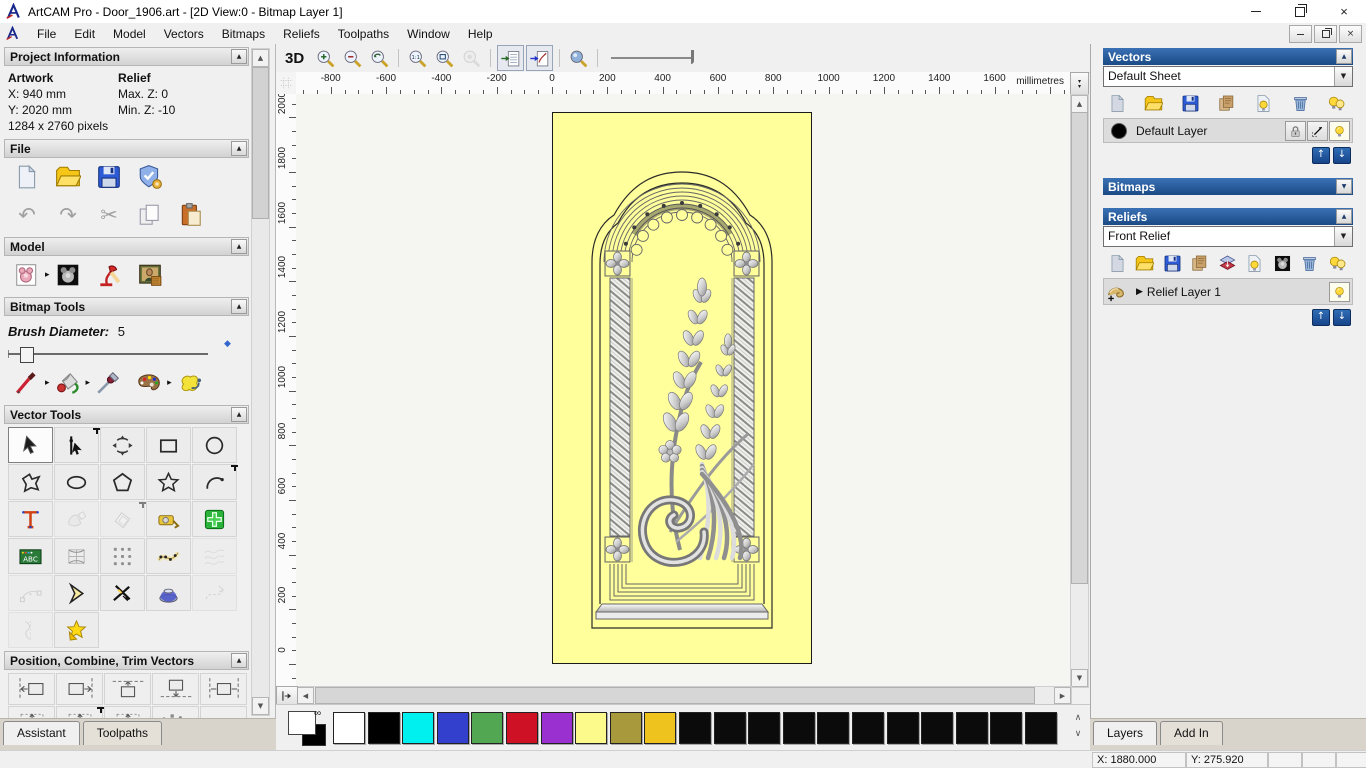 The height and width of the screenshot is (768, 1366). What do you see at coordinates (1200, 263) in the screenshot?
I see `merge-layers-button` at bounding box center [1200, 263].